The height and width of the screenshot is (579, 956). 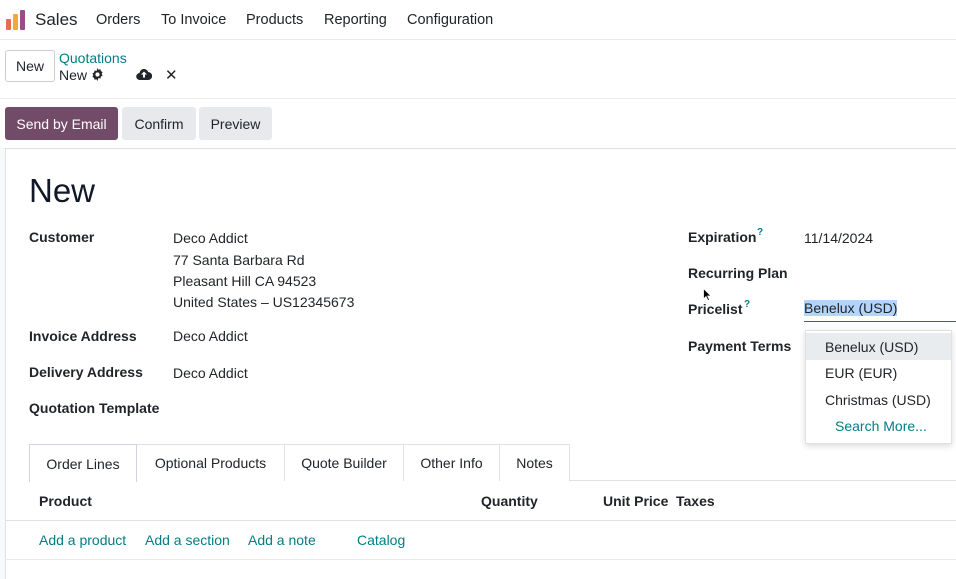 What do you see at coordinates (193, 20) in the screenshot?
I see `menu-to-invoice: To Invoice` at bounding box center [193, 20].